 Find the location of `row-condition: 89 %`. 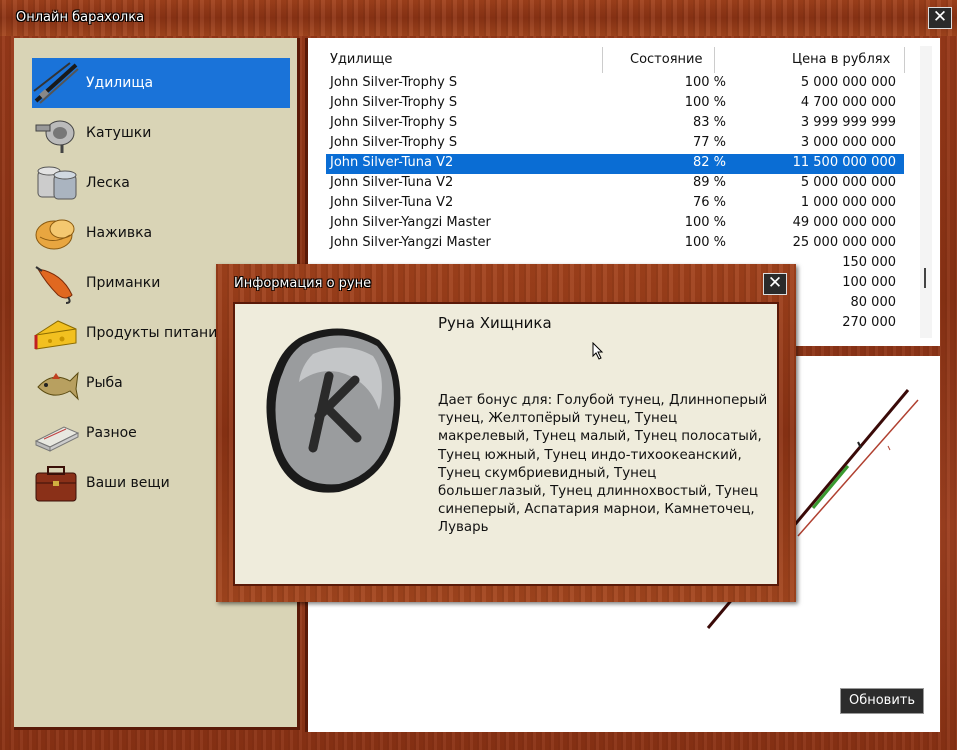

row-condition: 89 % is located at coordinates (709, 182).